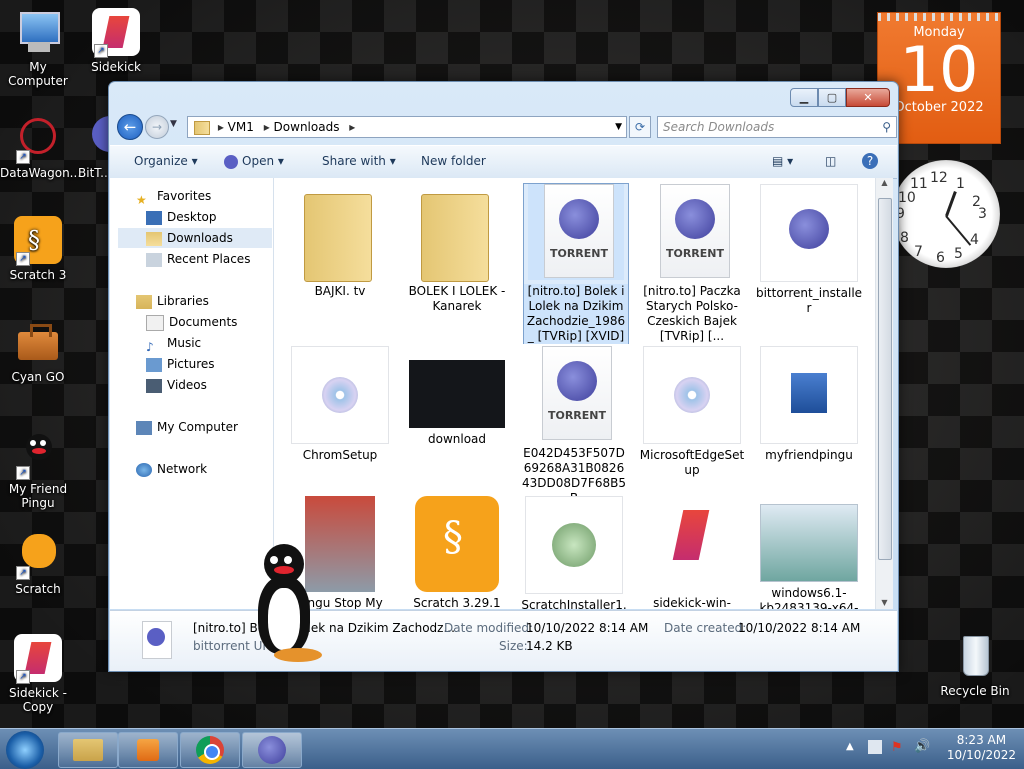  Describe the element at coordinates (166, 161) in the screenshot. I see `organize-button: Organize ▾` at that location.